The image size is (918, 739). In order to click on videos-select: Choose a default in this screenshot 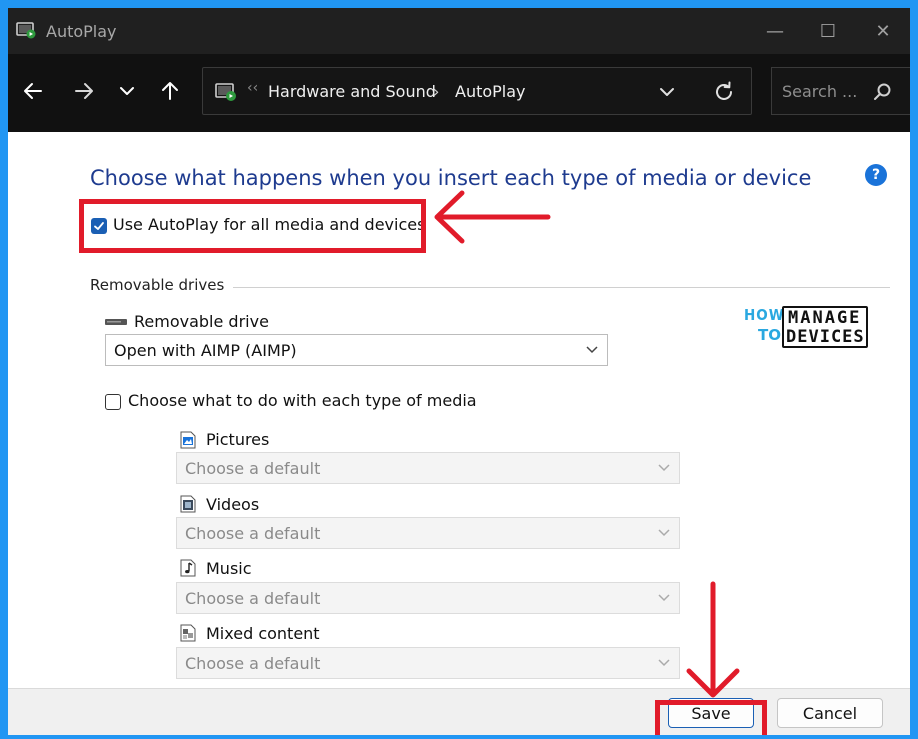, I will do `click(428, 533)`.